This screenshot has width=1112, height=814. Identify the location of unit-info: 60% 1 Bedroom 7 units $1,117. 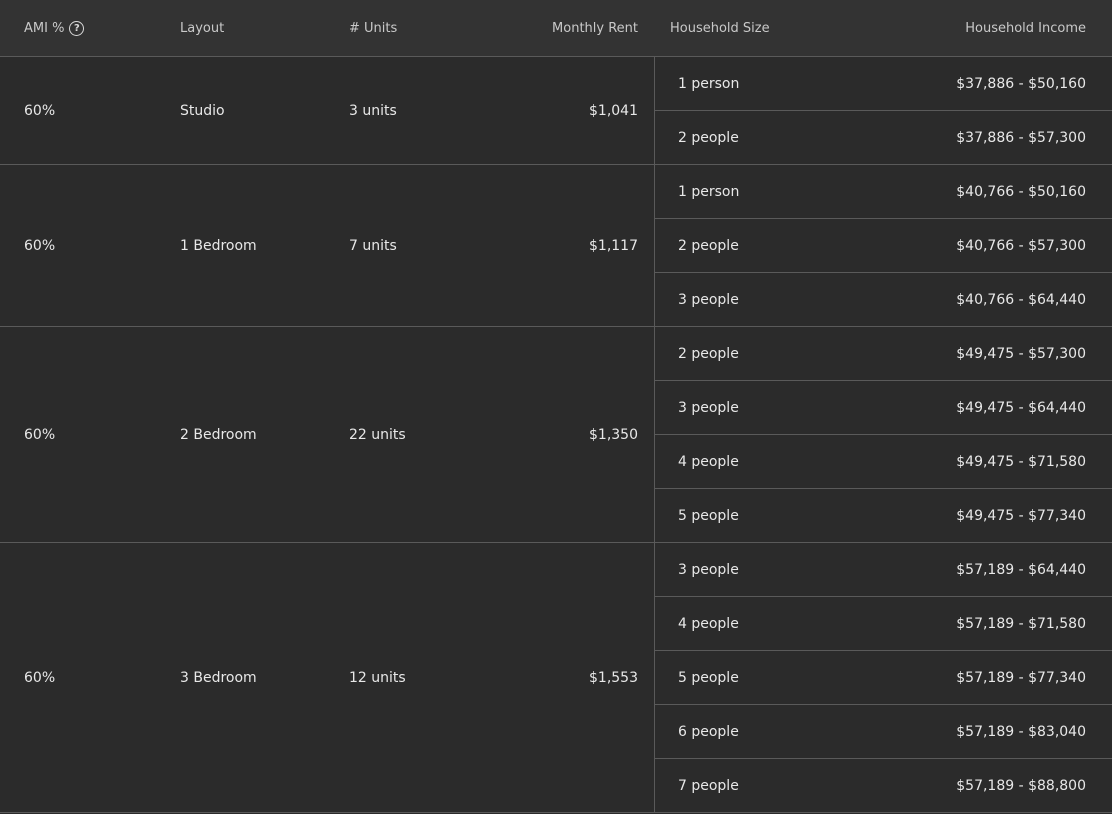
(327, 245).